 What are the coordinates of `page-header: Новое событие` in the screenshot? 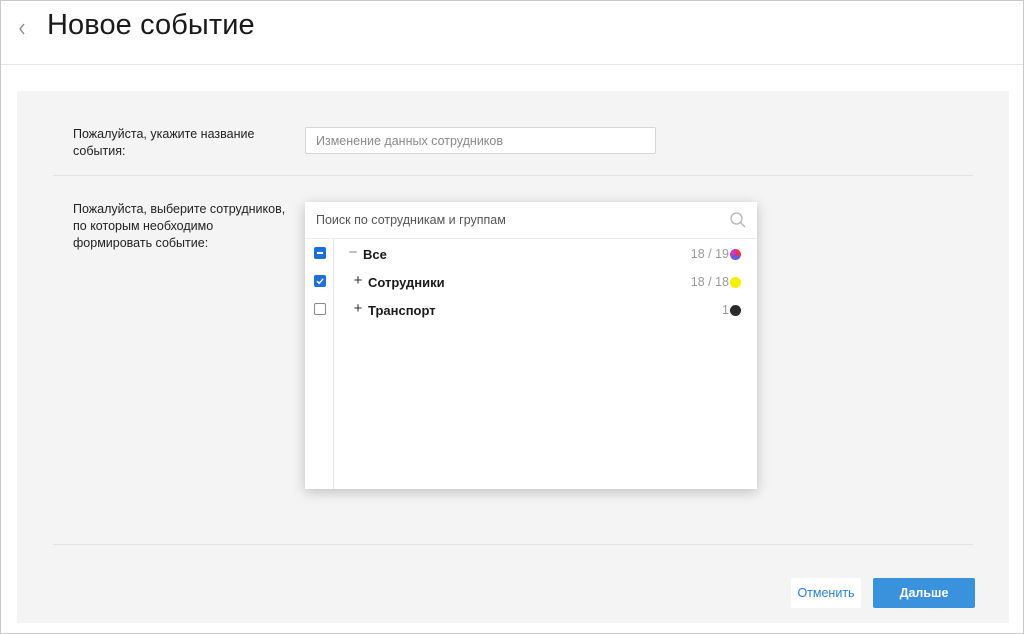 It's located at (512, 33).